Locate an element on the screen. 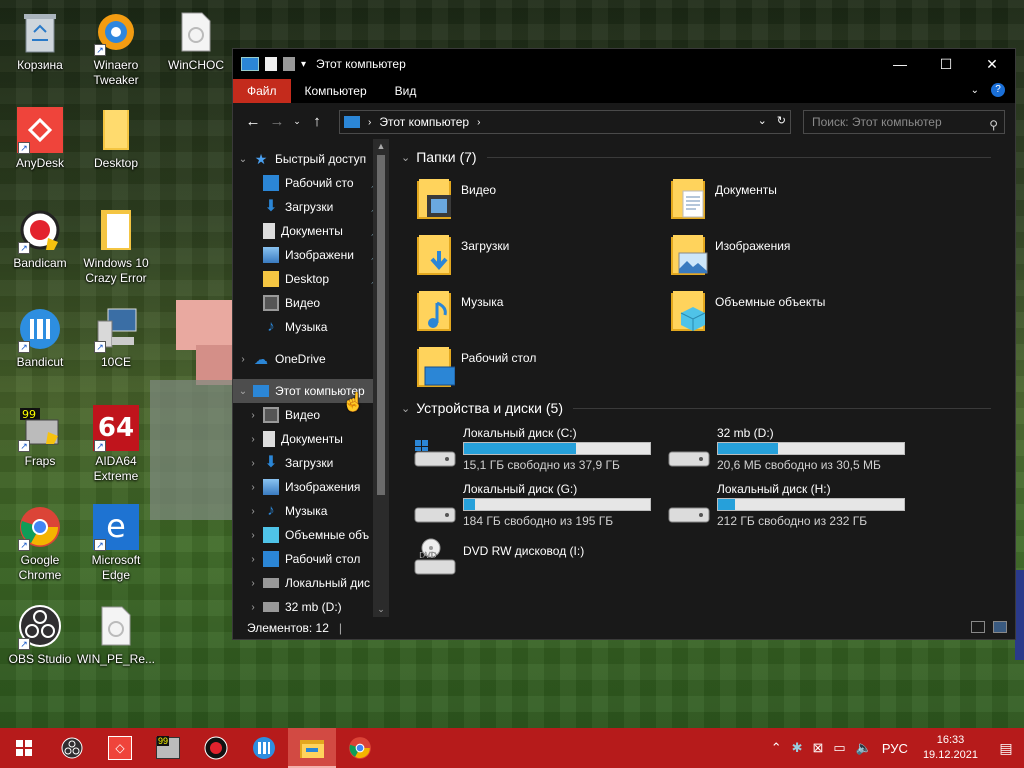 This screenshot has width=1024, height=768. nav-quick-item-video: Видео is located at coordinates (311, 303).